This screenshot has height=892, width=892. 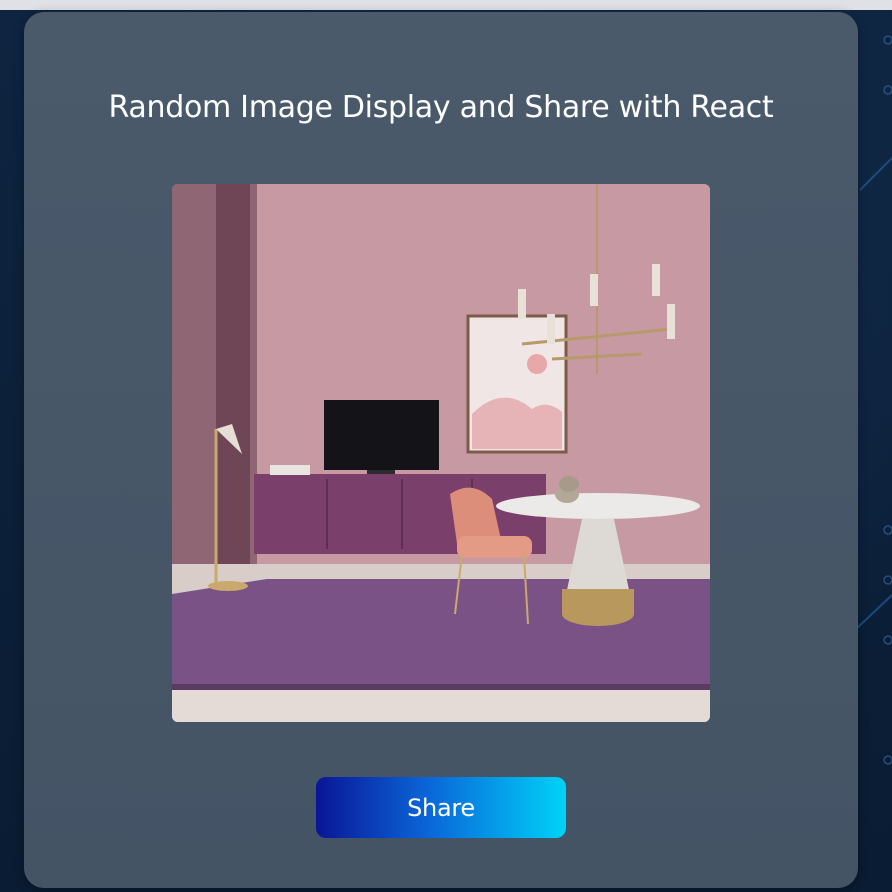 I want to click on browser-top-strip, so click(x=446, y=5).